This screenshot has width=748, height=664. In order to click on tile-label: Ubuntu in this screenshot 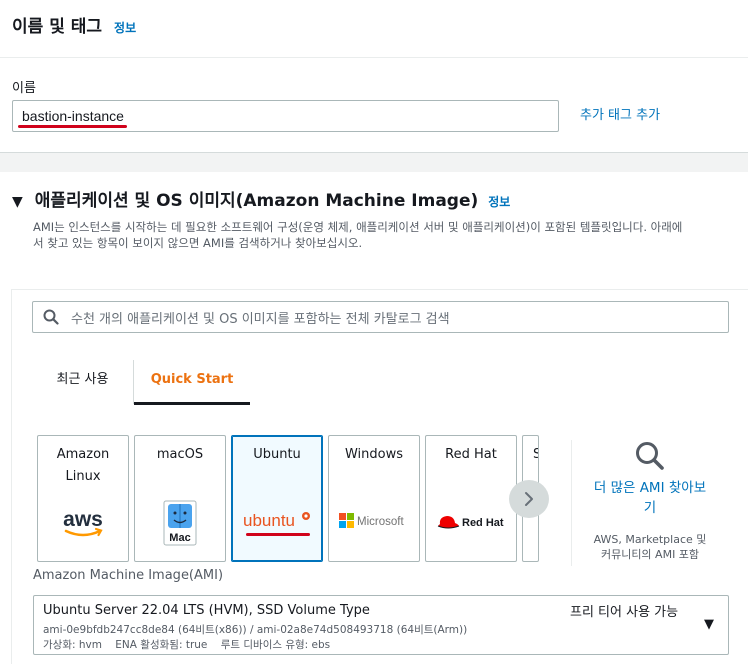, I will do `click(277, 454)`.